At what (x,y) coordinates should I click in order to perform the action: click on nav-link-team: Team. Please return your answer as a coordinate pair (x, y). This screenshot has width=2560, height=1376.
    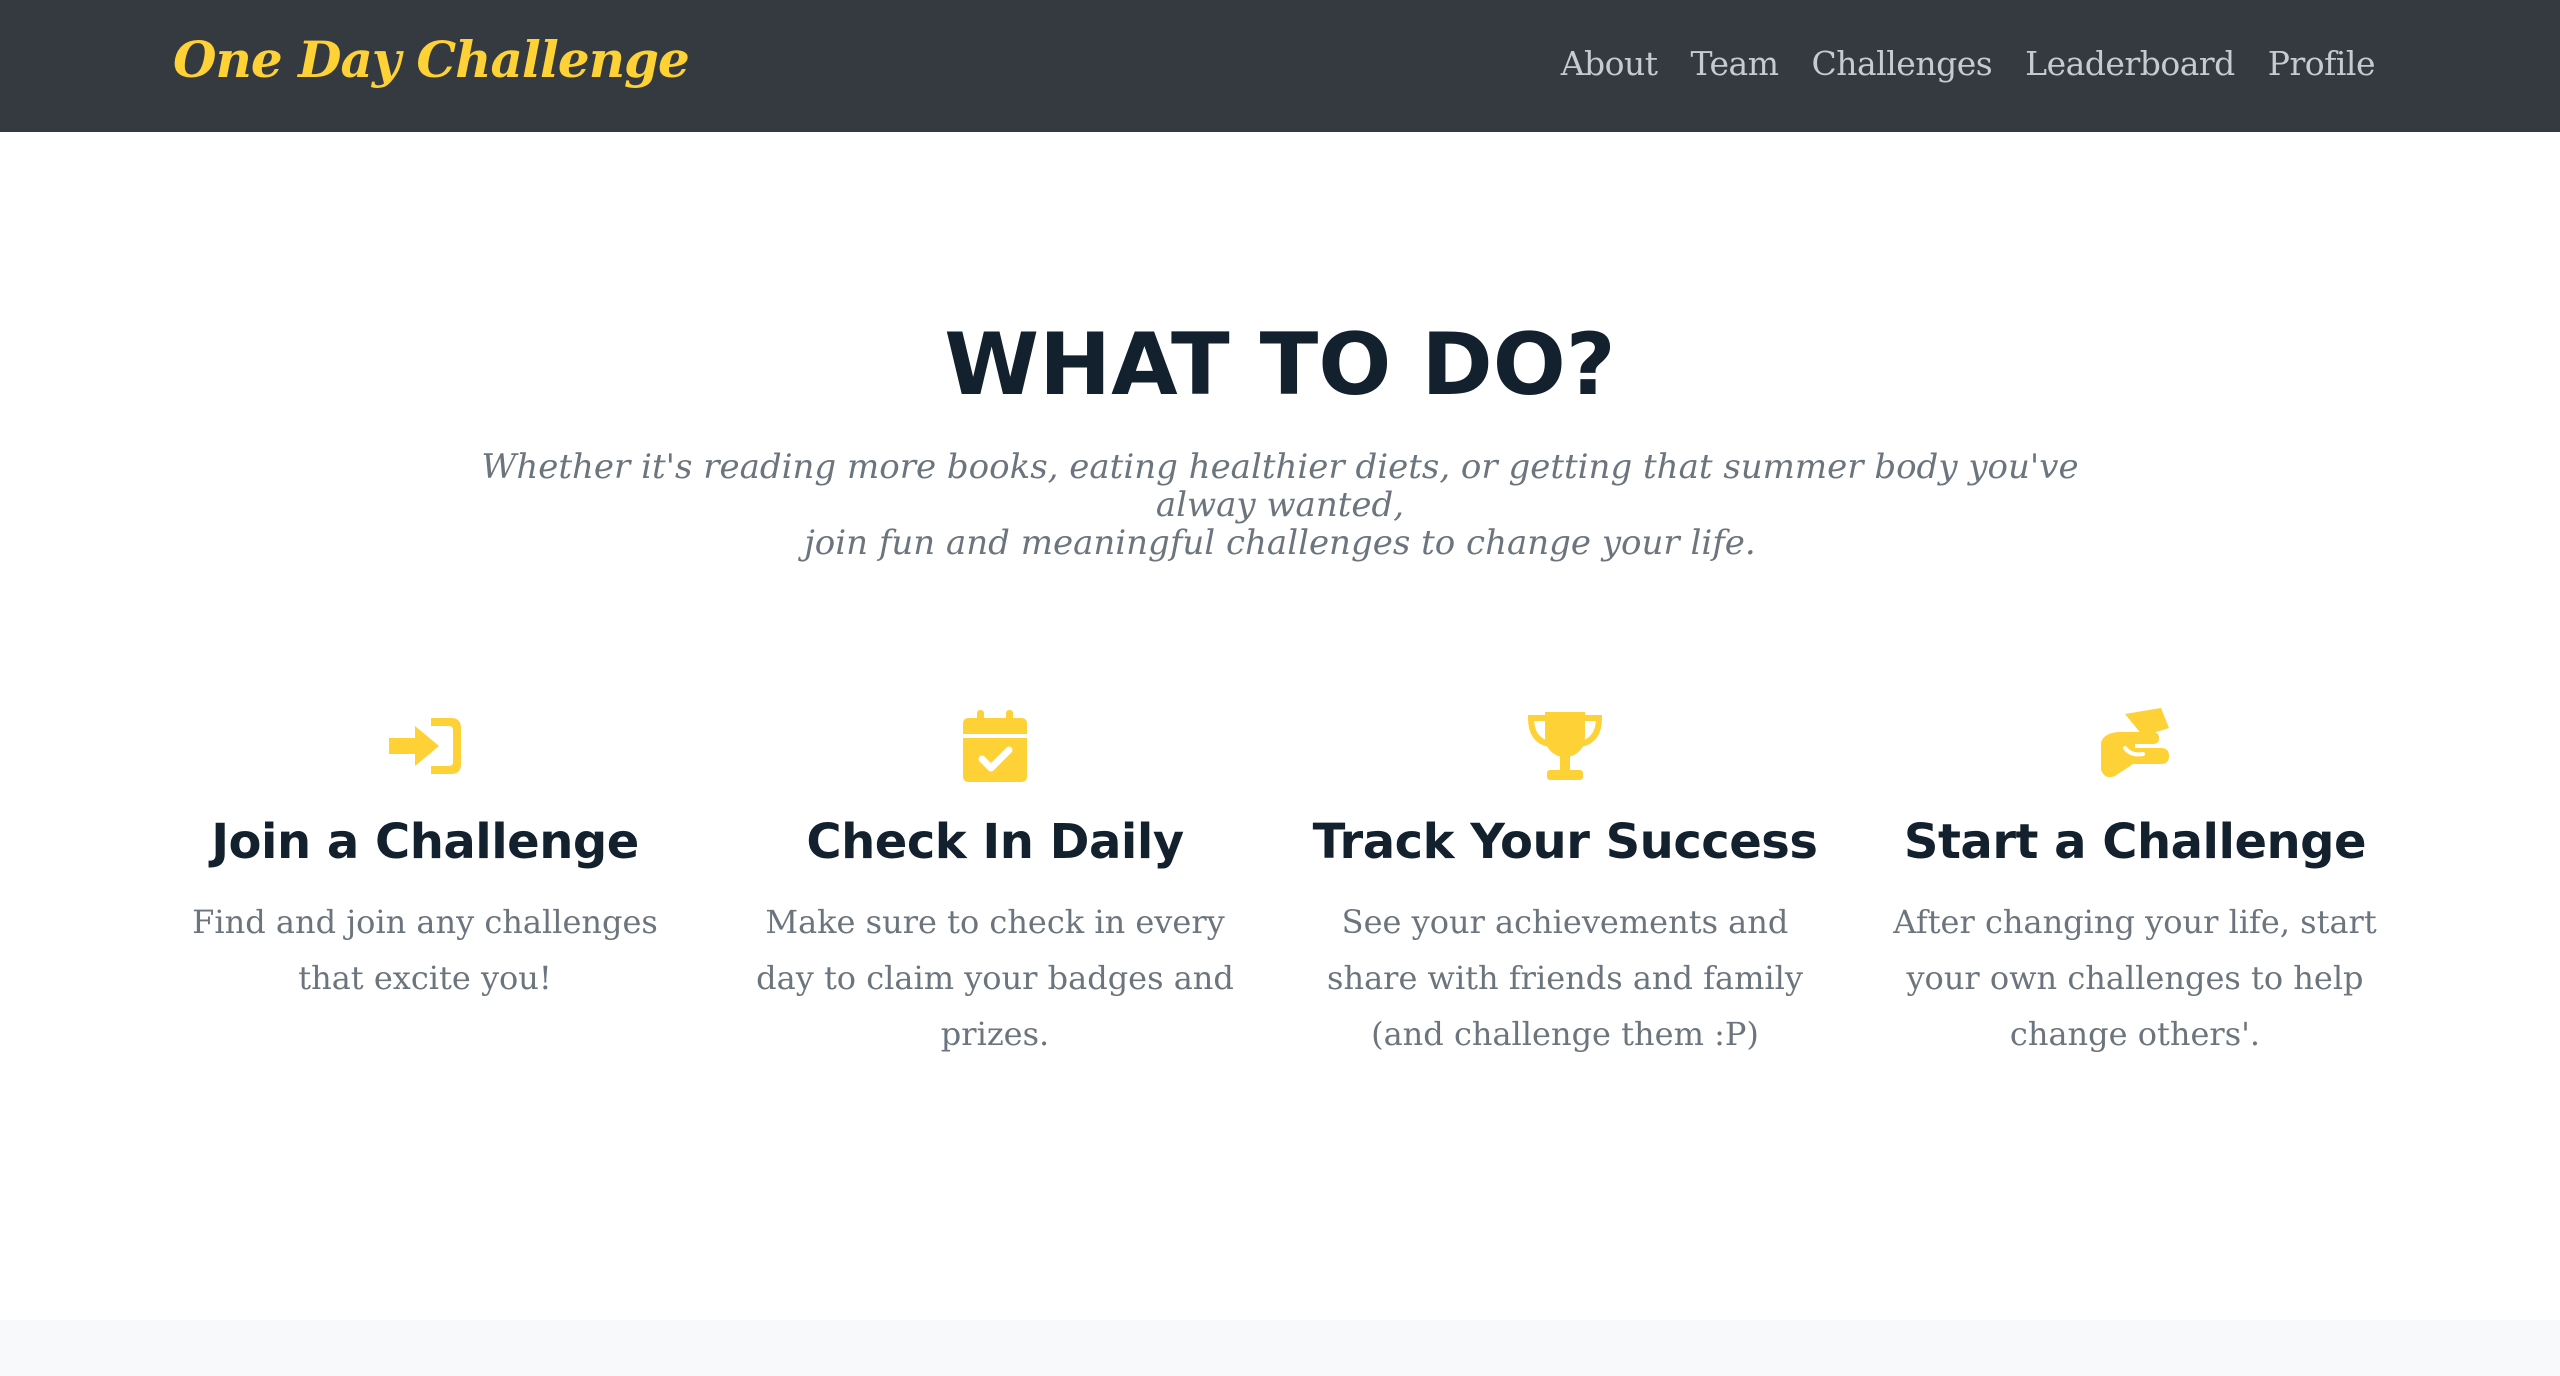
    Looking at the image, I should click on (1735, 63).